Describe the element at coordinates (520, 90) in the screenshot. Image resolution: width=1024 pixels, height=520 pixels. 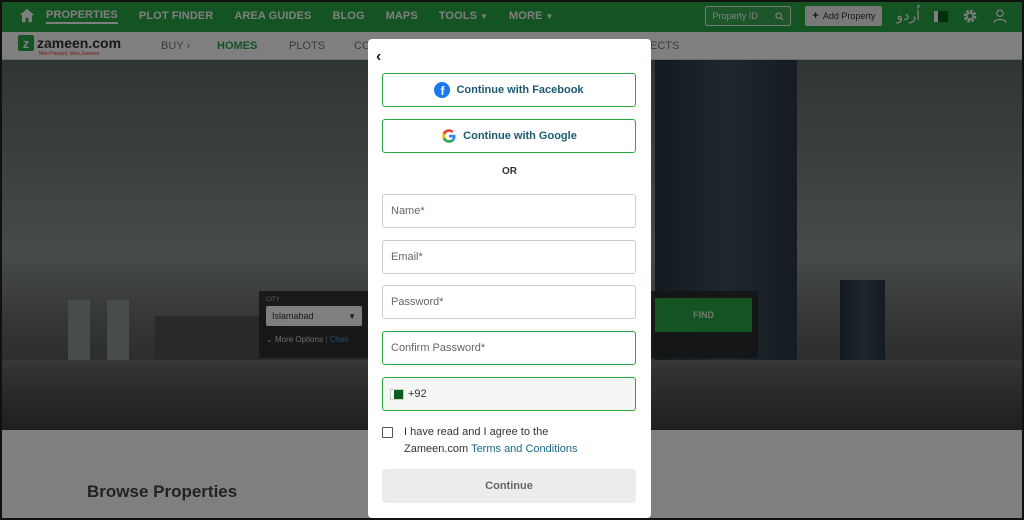
I see `facebook-button-label: Continue with Facebook` at that location.